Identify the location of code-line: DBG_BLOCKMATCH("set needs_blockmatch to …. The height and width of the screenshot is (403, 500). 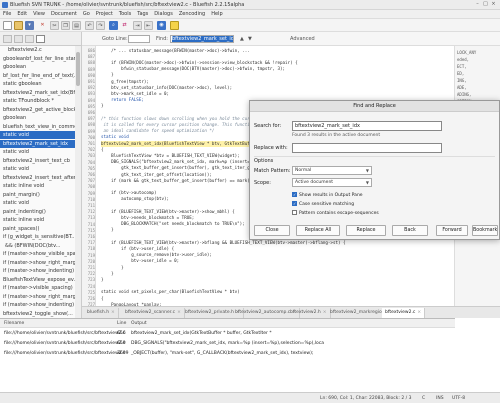
(173, 224).